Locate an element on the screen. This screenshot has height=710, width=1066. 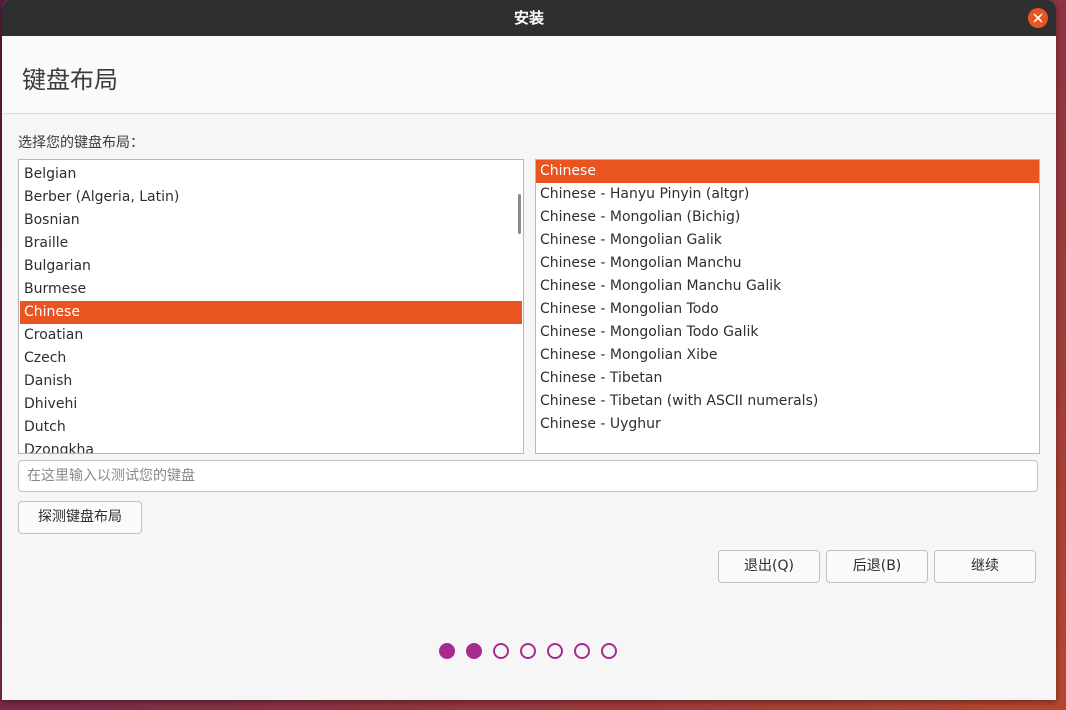
variant-item: Chinese - Mongolian Galik is located at coordinates (787, 240).